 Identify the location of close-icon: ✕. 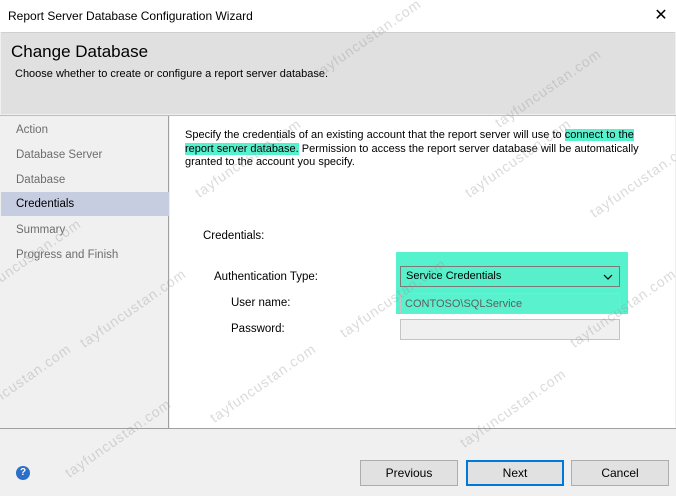
(661, 15).